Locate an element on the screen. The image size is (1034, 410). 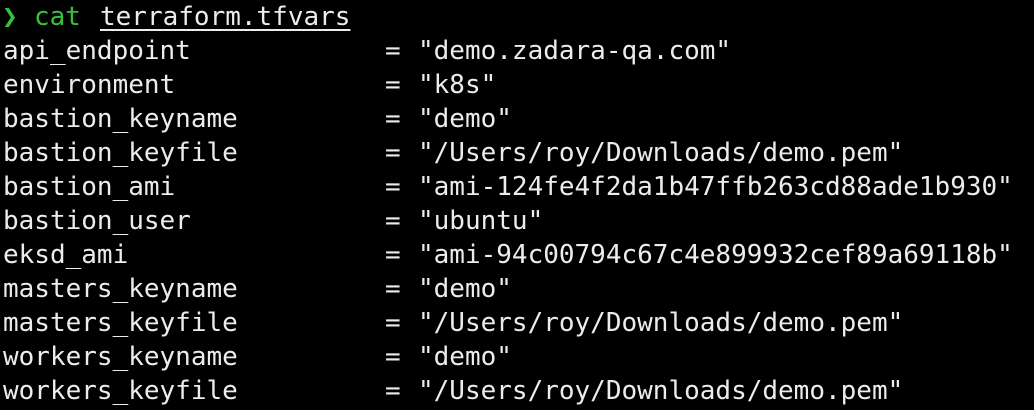
tfvars-row: bastion_user = "ubuntu" is located at coordinates (517, 221).